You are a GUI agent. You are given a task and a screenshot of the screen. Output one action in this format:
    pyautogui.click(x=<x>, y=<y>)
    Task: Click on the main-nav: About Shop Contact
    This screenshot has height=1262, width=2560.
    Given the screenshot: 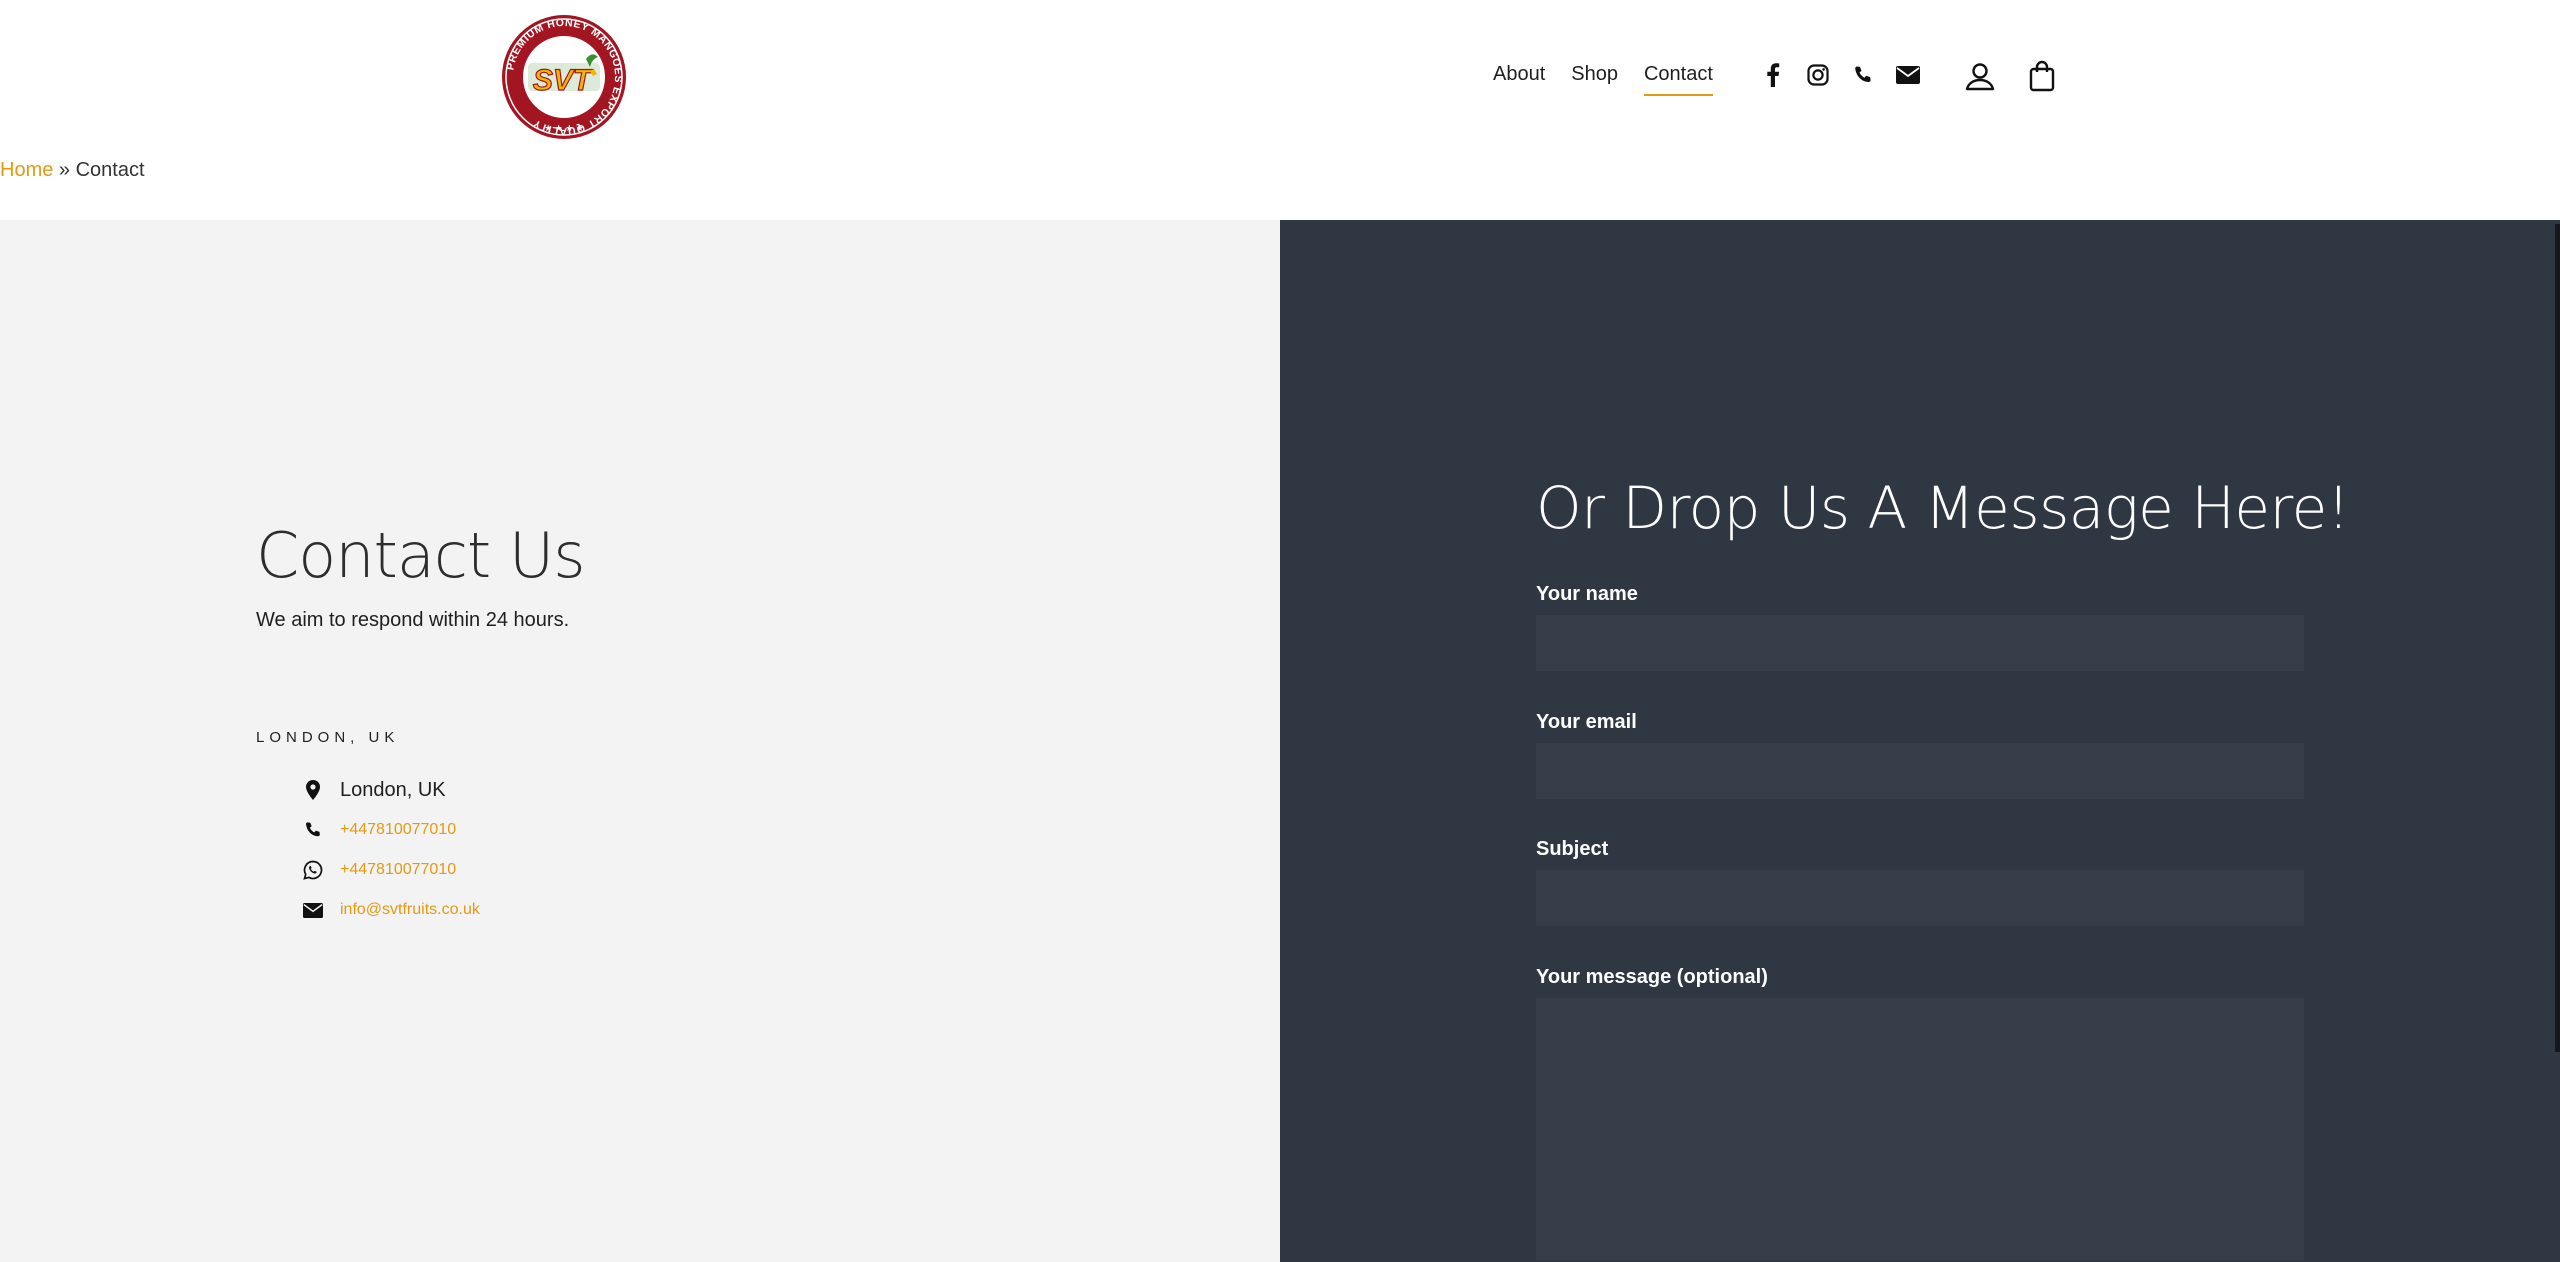 What is the action you would take?
    pyautogui.click(x=1616, y=78)
    